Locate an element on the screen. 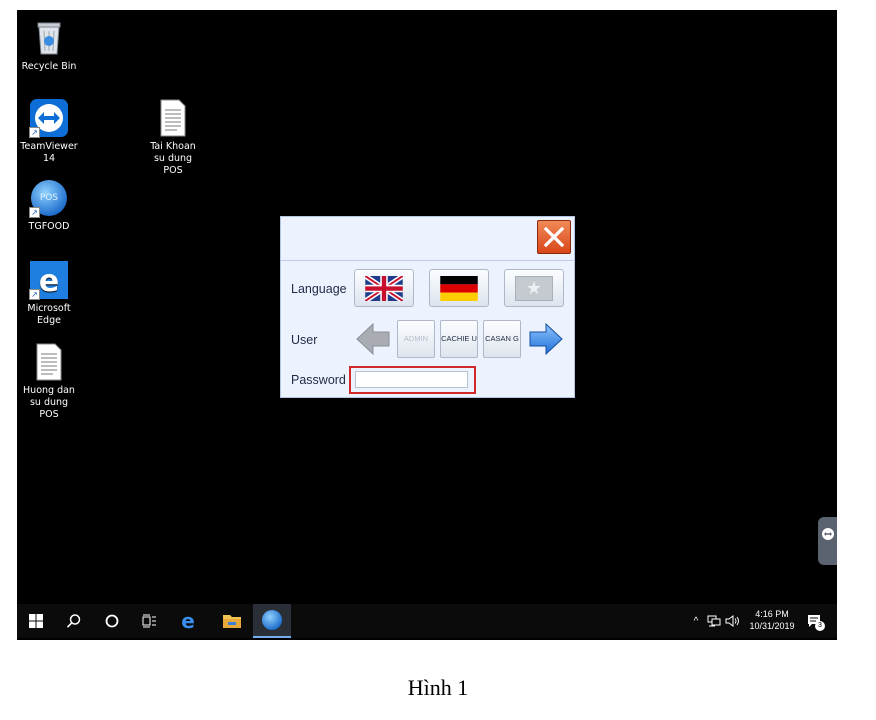 The width and height of the screenshot is (876, 720). task-view-button is located at coordinates (150, 621).